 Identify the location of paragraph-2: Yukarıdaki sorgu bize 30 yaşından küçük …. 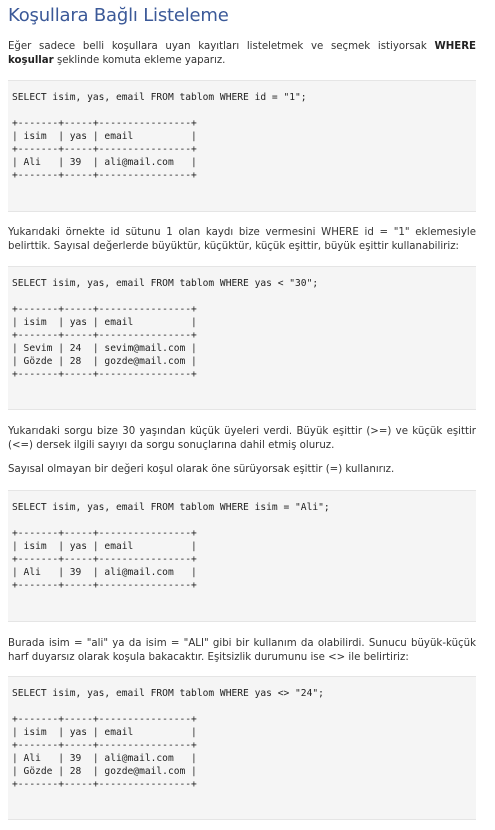
(242, 438).